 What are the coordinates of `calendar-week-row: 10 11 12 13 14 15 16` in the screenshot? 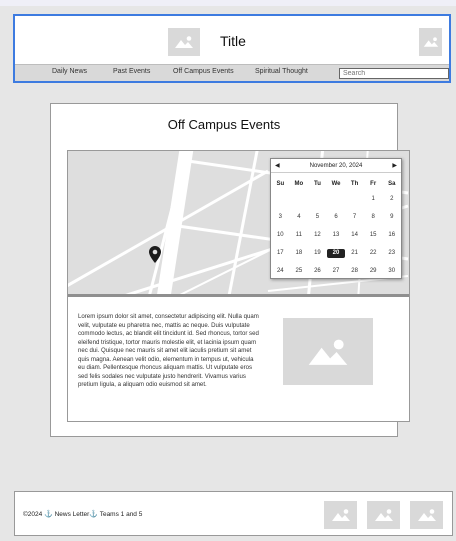 It's located at (336, 235).